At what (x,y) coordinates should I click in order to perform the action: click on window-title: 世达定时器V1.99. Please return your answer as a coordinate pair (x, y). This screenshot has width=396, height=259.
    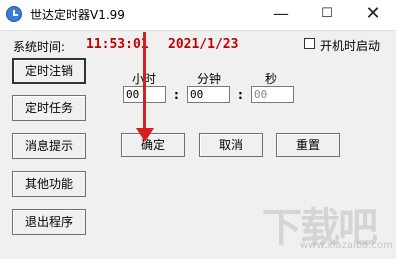
    Looking at the image, I should click on (77, 15).